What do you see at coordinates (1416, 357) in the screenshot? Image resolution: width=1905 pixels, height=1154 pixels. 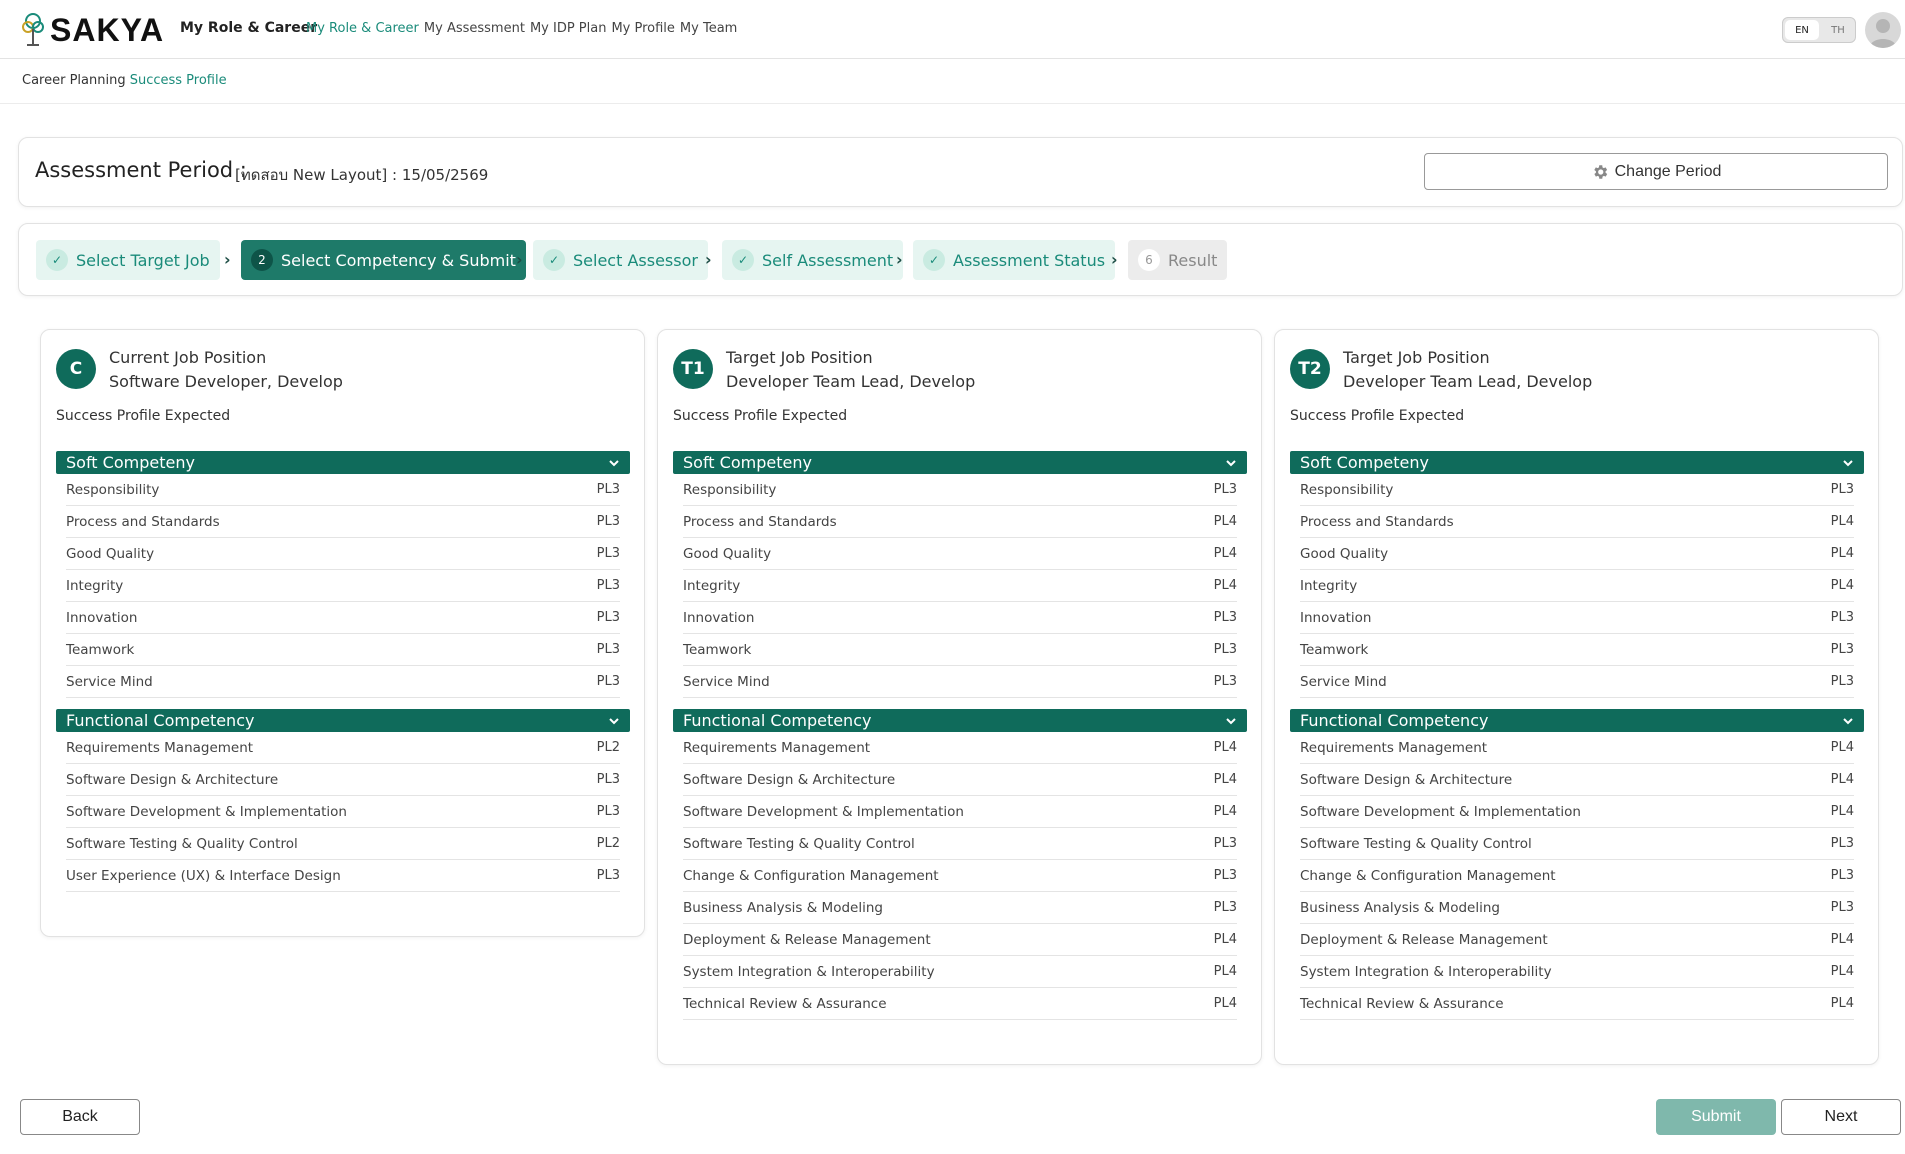 I see `position-label: Target Job Position` at bounding box center [1416, 357].